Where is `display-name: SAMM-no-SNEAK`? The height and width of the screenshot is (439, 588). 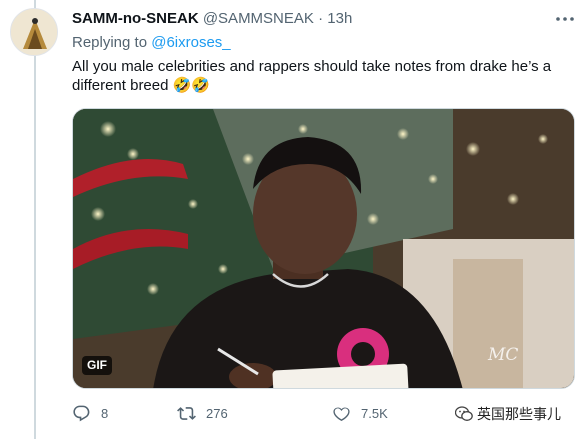
display-name: SAMM-no-SNEAK is located at coordinates (135, 18).